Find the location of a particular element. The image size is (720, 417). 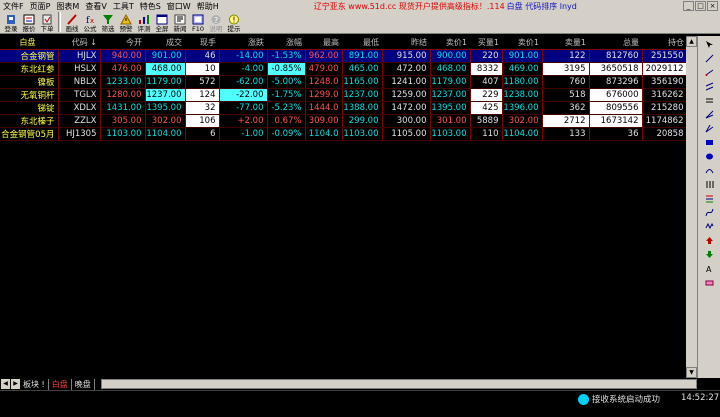

menu-view: 查看V is located at coordinates (95, 6).